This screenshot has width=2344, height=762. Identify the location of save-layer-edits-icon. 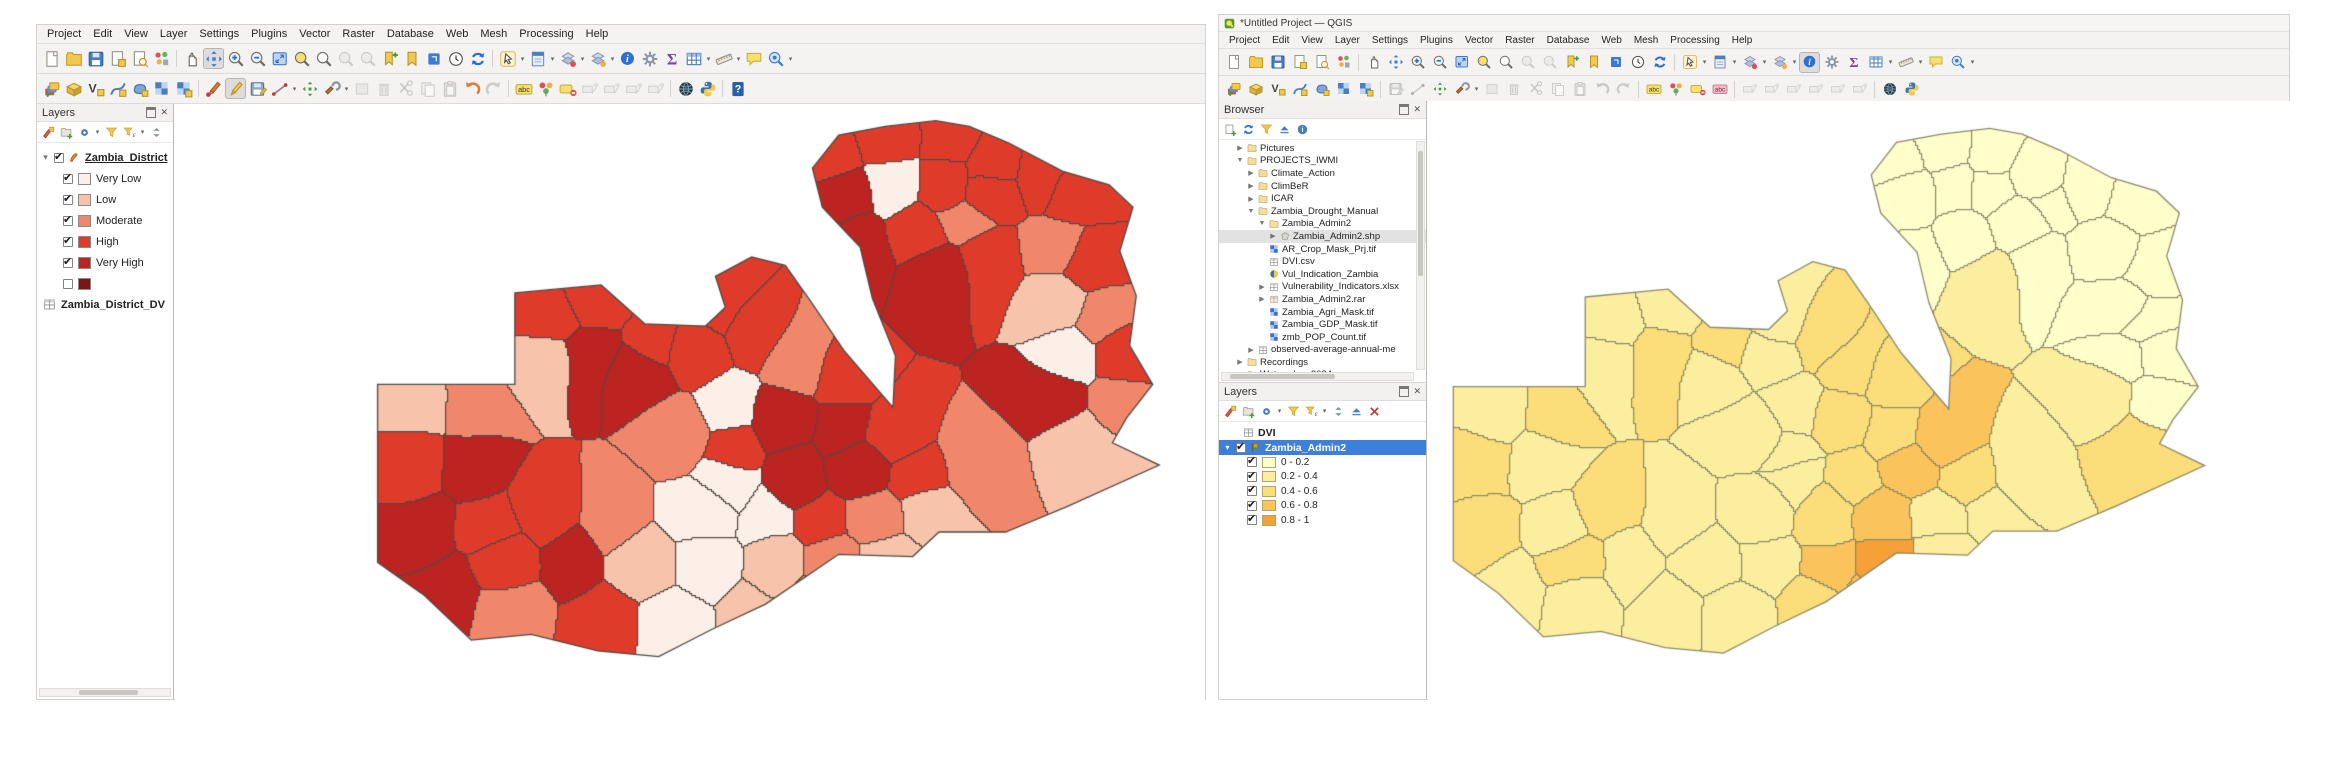
(1395, 89).